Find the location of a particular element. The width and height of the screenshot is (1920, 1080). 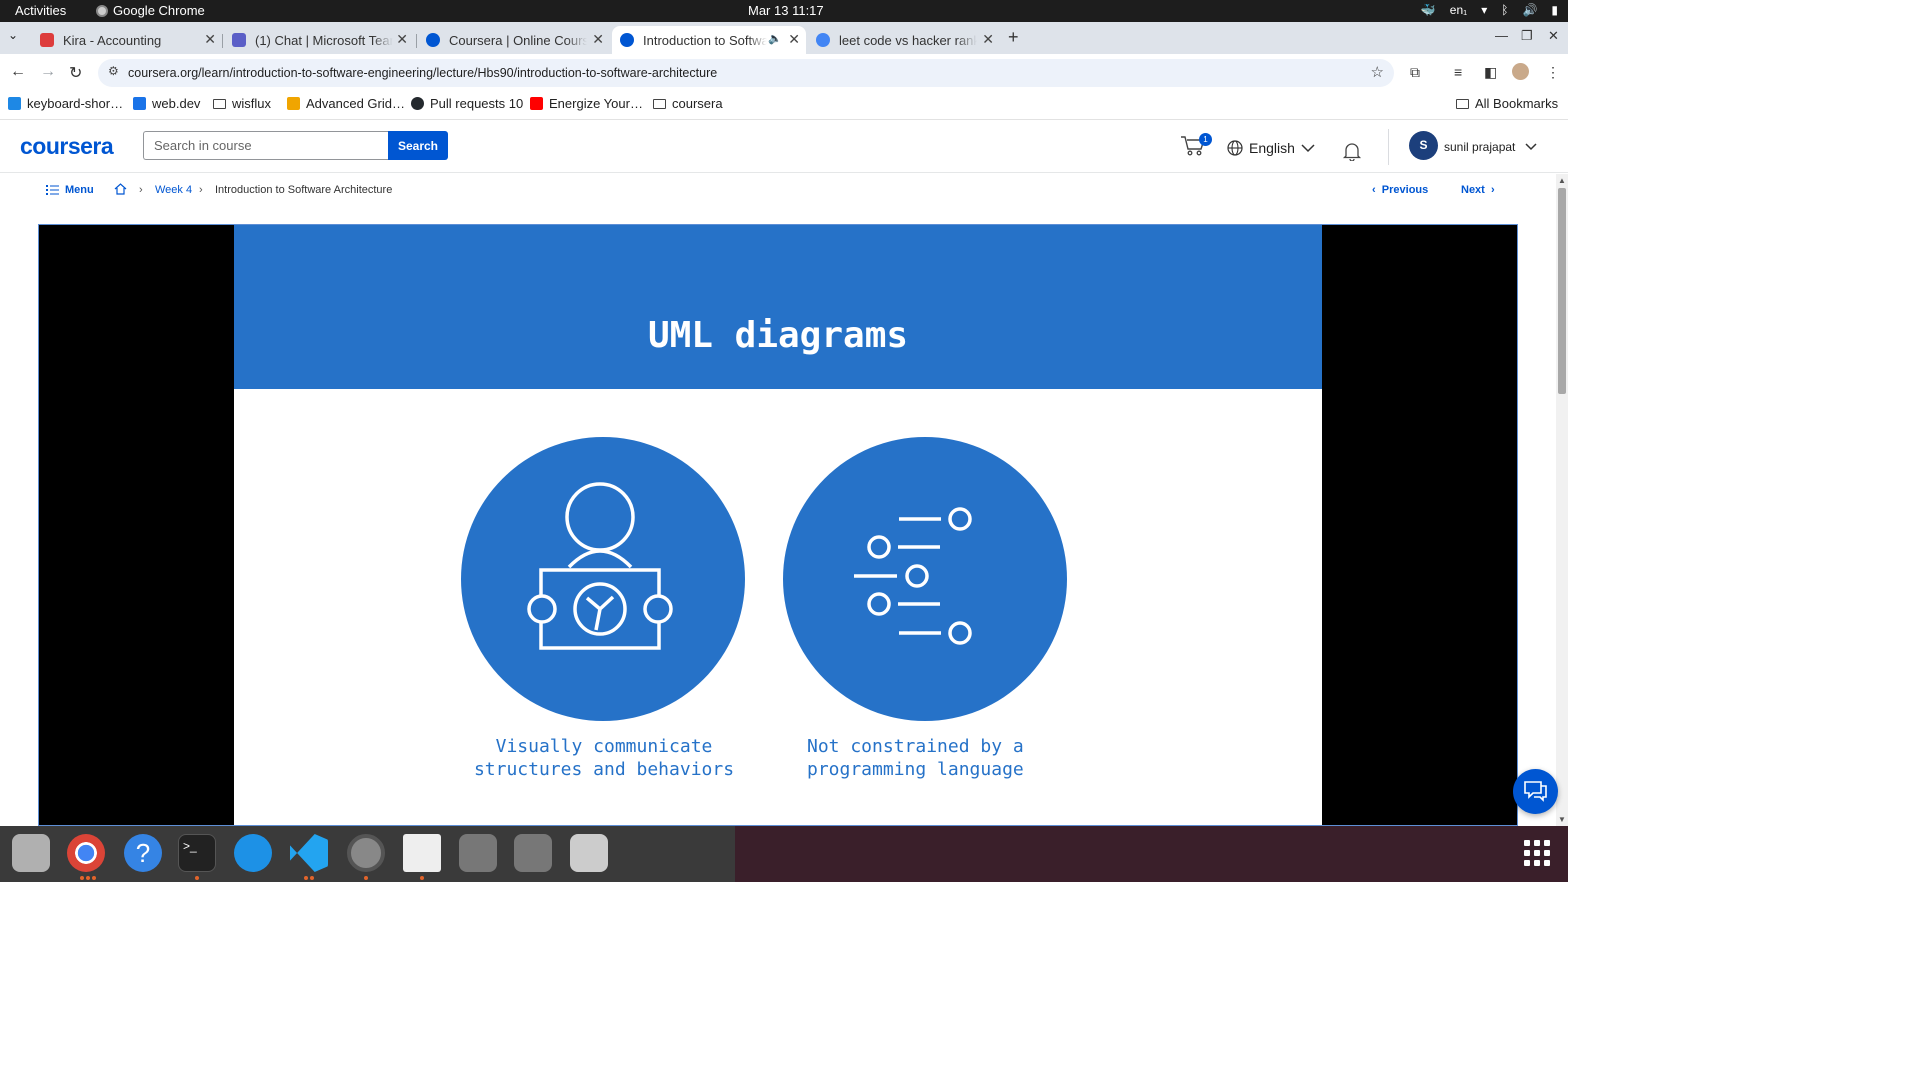

scrollbar-thumb is located at coordinates (1562, 291).